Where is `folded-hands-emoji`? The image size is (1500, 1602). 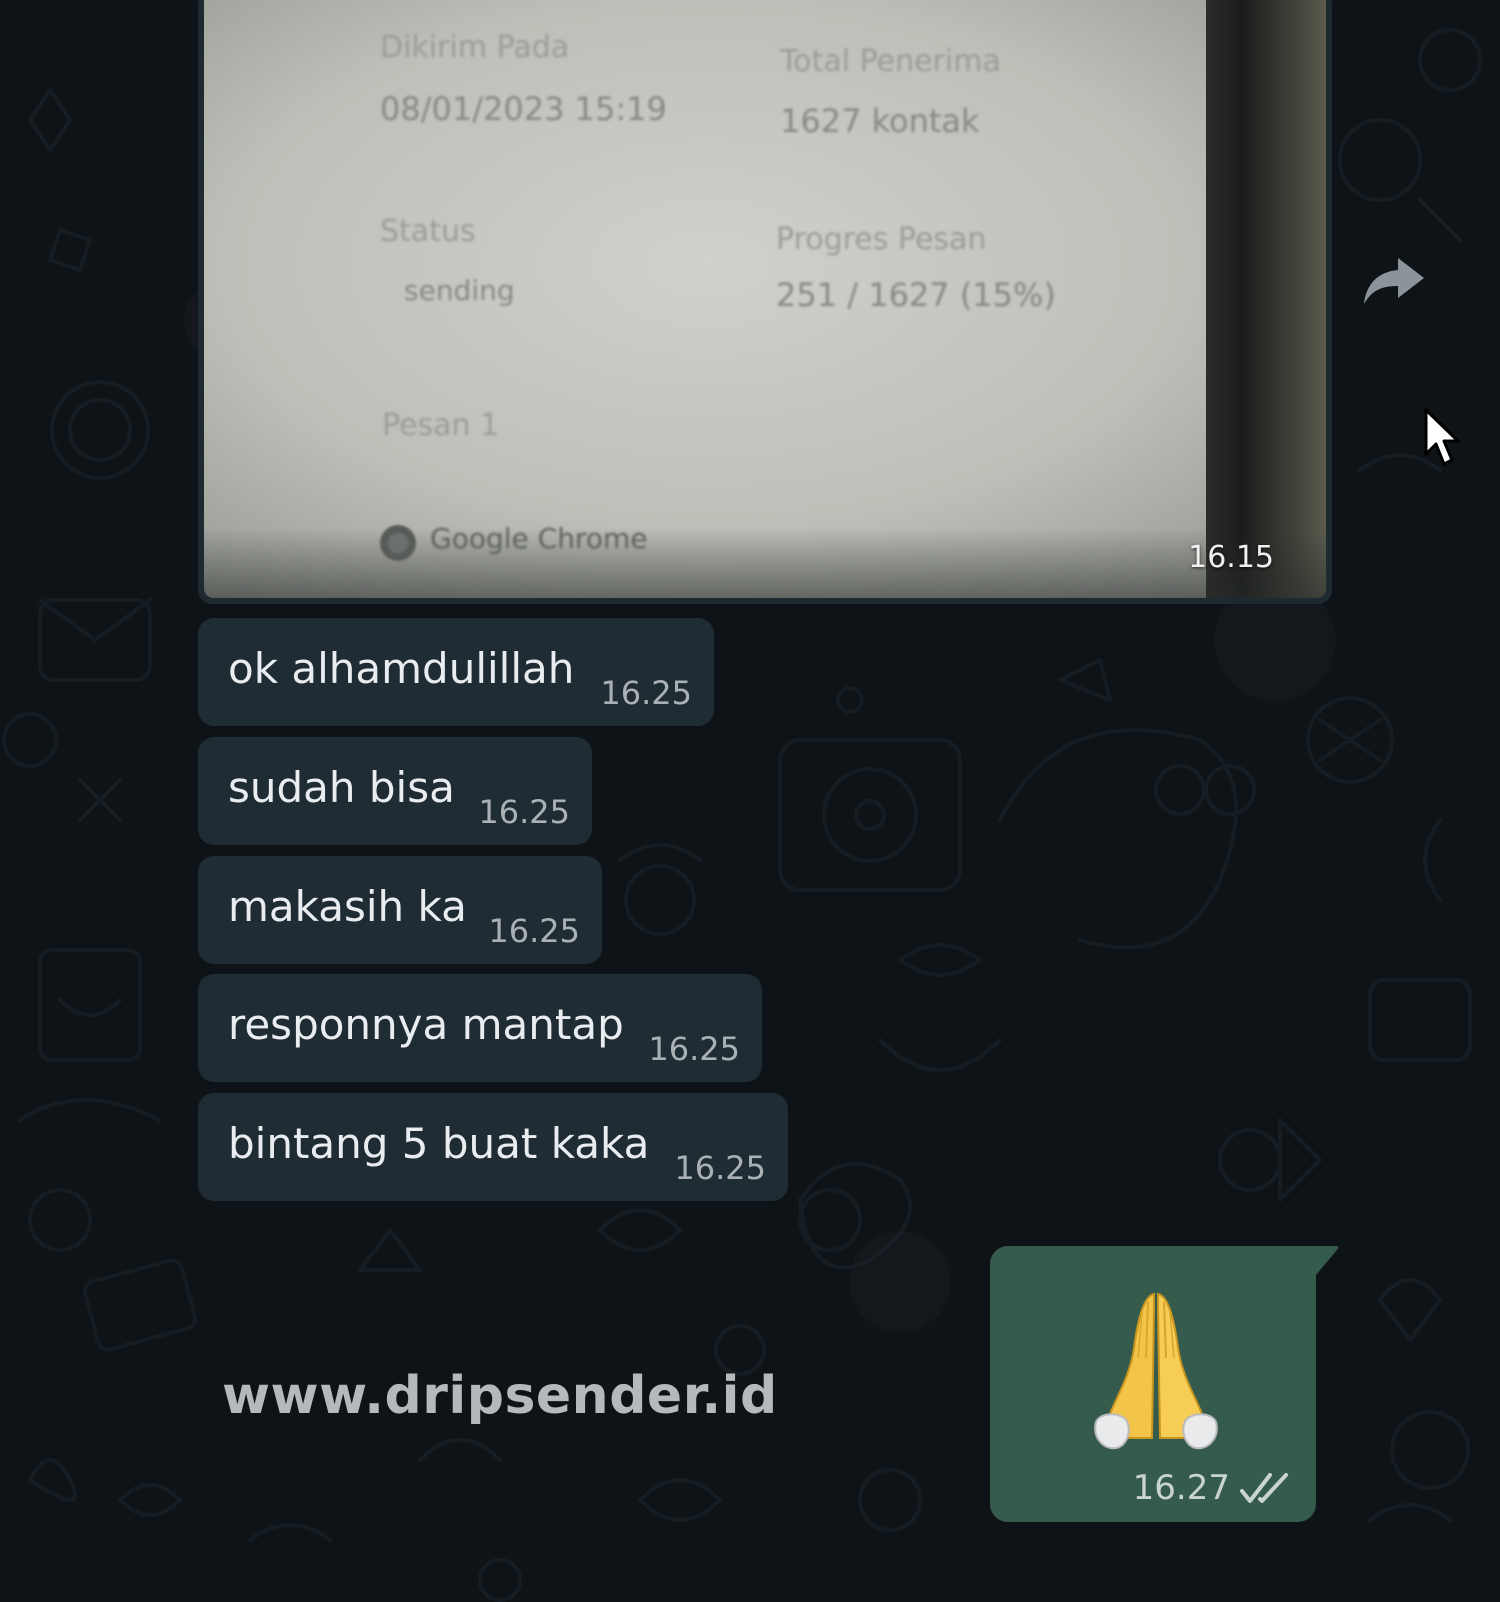 folded-hands-emoji is located at coordinates (1156, 1371).